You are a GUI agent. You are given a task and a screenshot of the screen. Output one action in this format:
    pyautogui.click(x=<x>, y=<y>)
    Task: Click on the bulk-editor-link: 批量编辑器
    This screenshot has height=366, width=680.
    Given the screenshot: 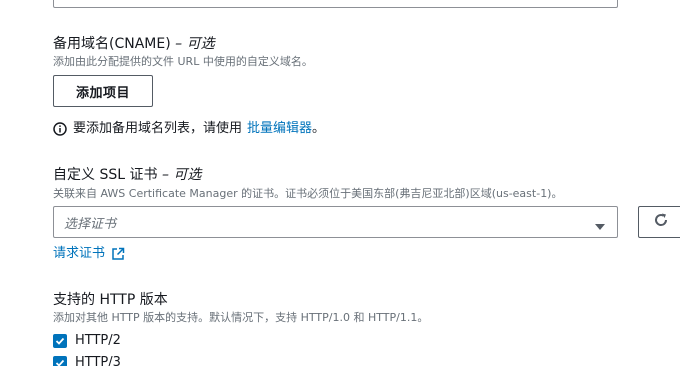 What is the action you would take?
    pyautogui.click(x=279, y=129)
    